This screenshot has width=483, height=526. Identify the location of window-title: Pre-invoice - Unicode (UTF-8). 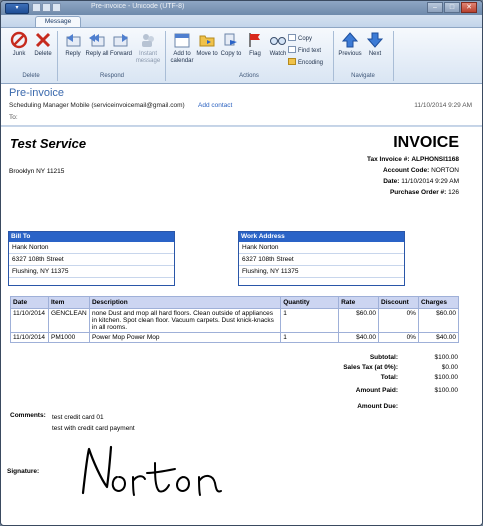
(138, 6).